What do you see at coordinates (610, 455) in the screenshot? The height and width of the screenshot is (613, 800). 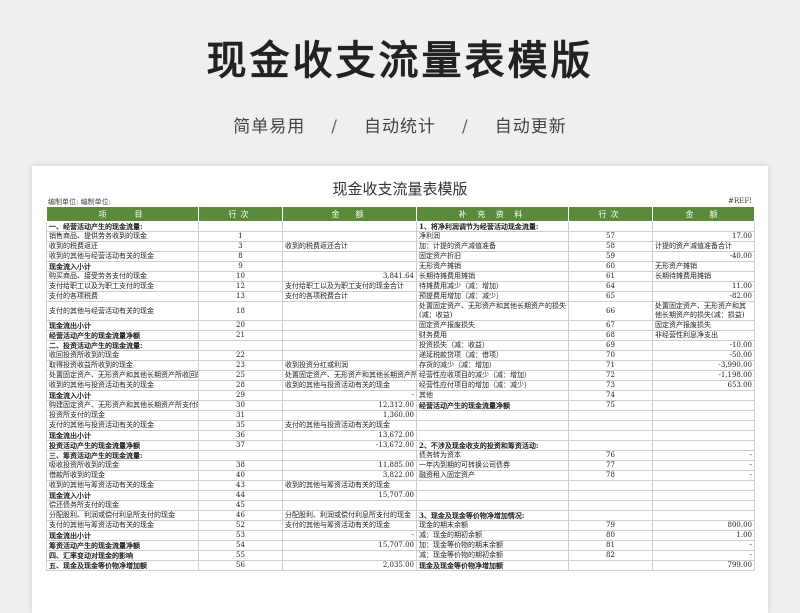 I see `cell-line-2: 76` at bounding box center [610, 455].